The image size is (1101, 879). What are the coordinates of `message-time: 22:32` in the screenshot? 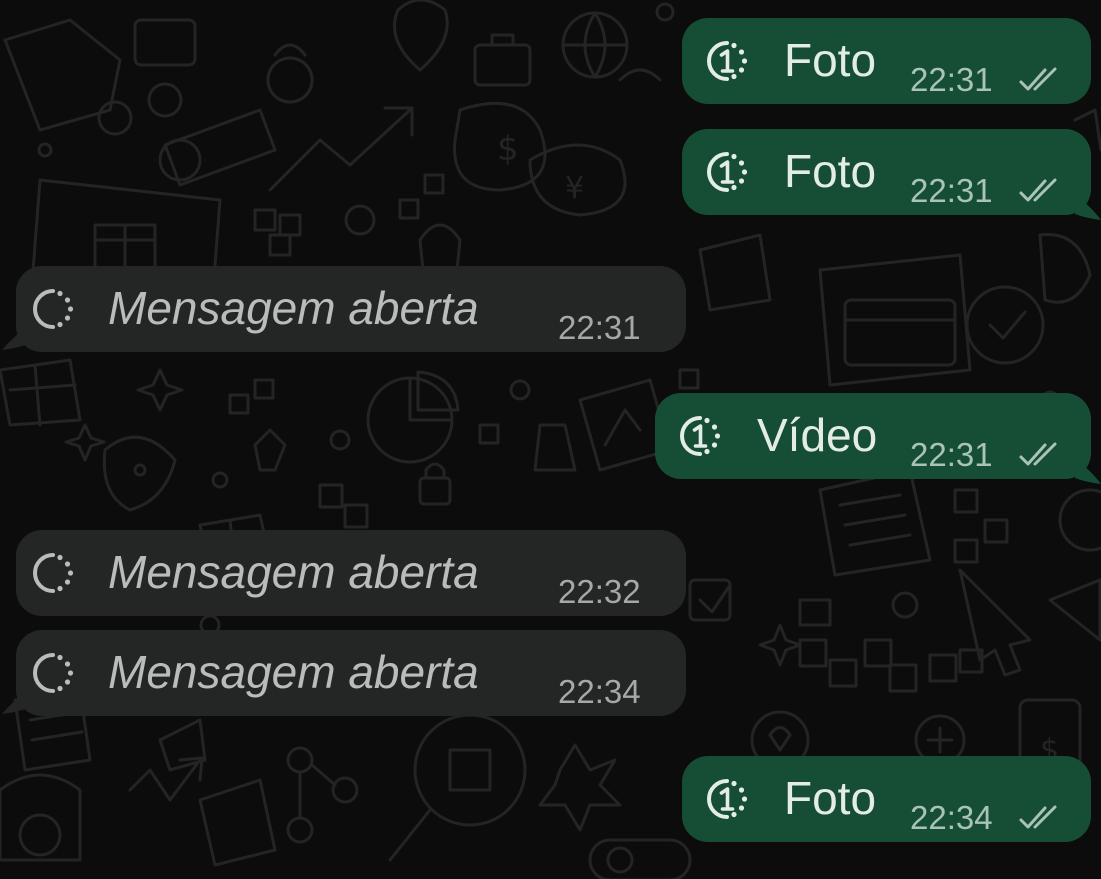 It's located at (599, 591).